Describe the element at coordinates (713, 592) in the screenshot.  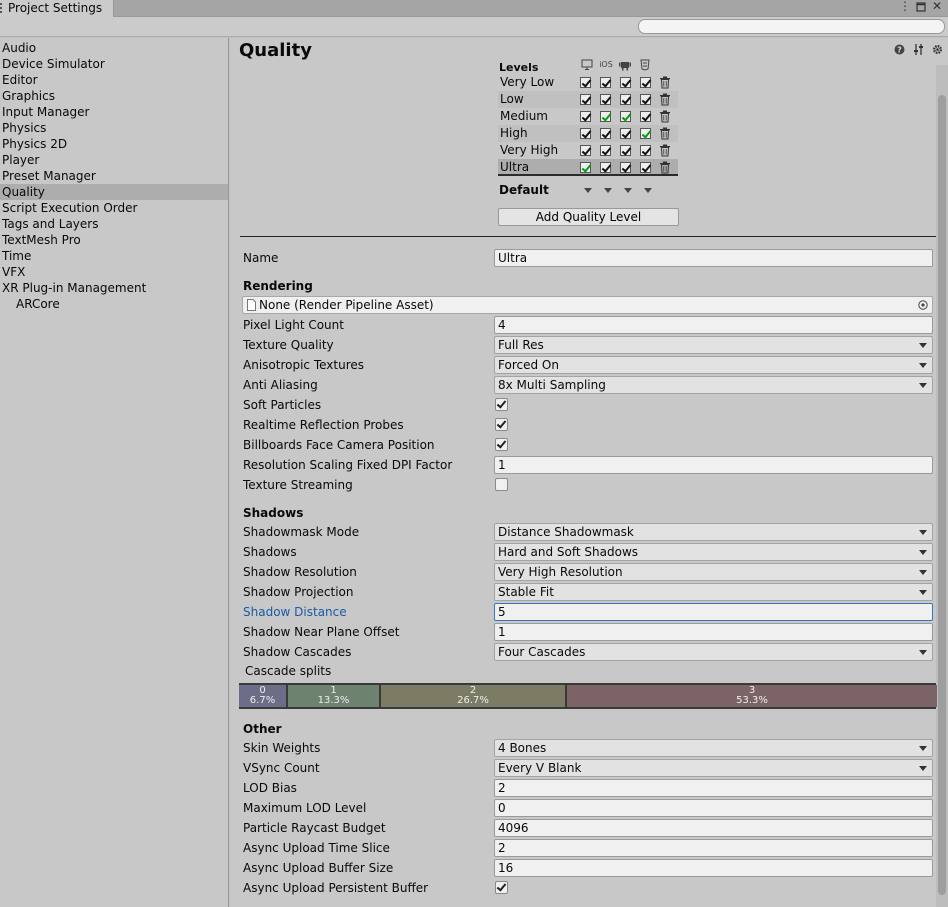
I see `shadow-projection-dropdown: Stable Fit` at that location.